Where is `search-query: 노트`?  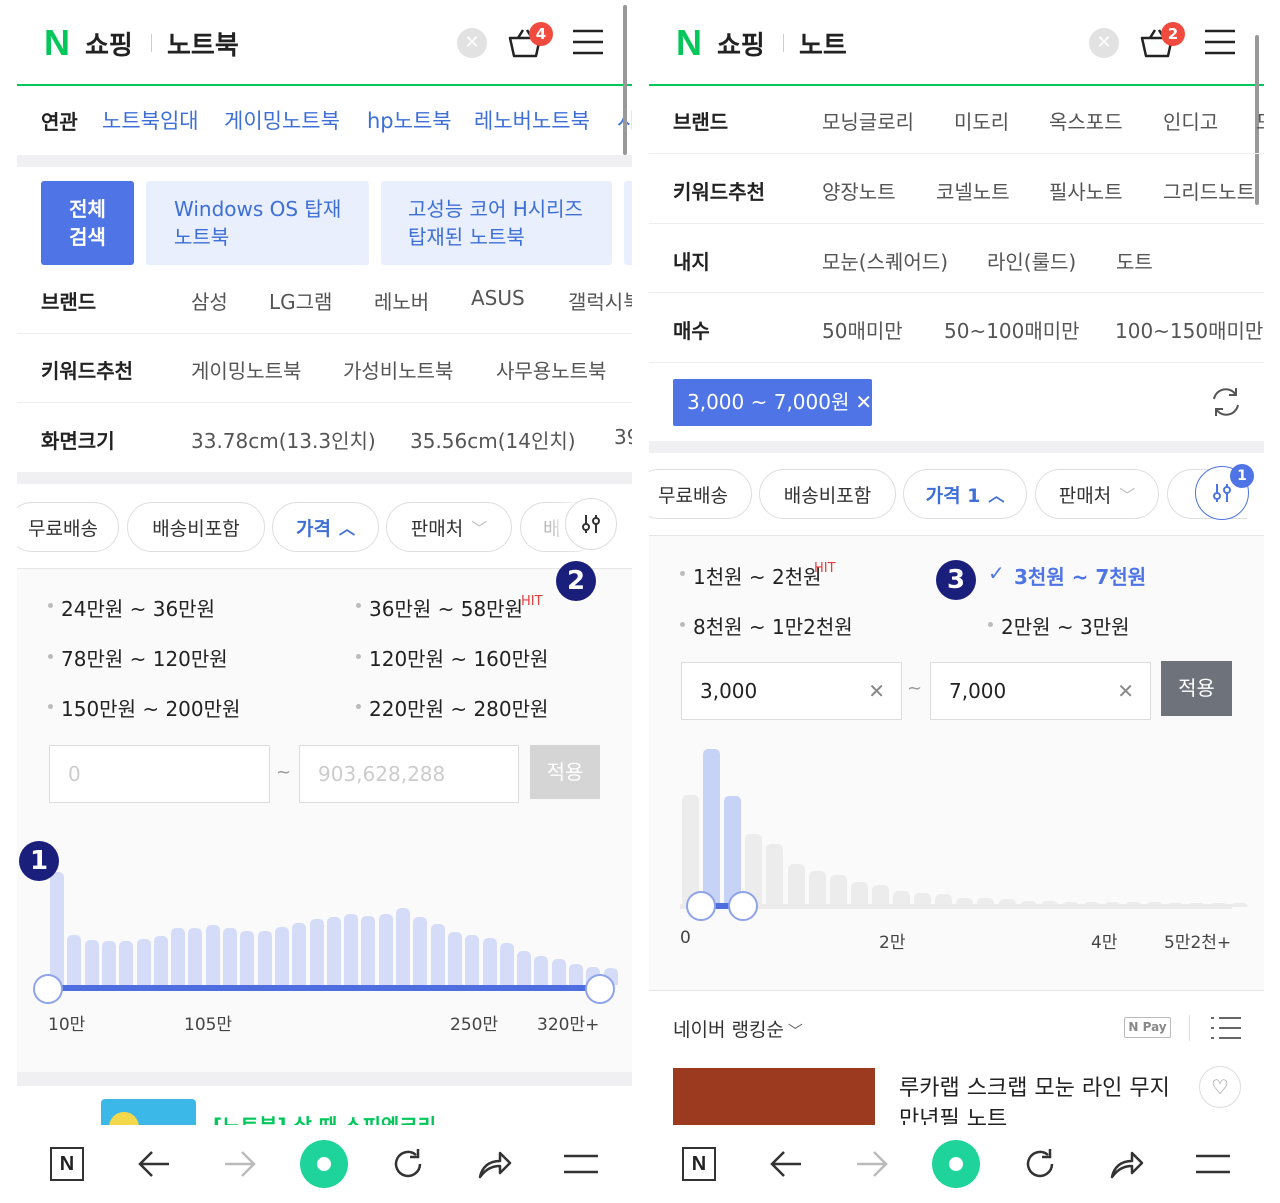 search-query: 노트 is located at coordinates (823, 43).